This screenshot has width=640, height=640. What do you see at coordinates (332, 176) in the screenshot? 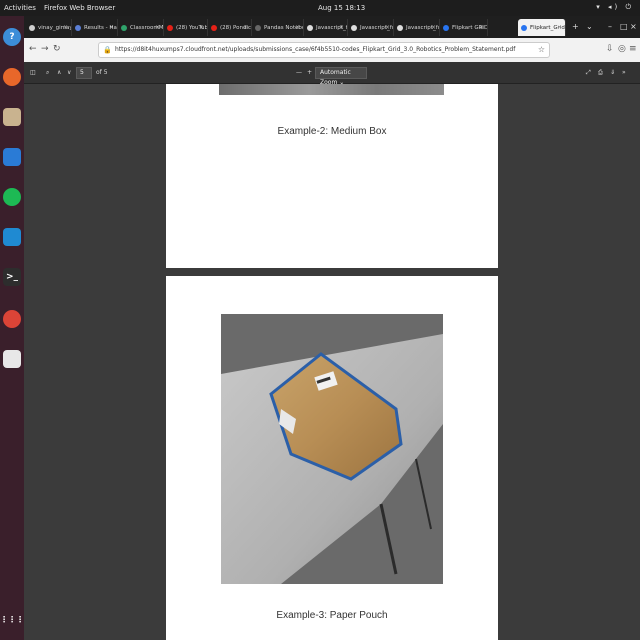
I see `pdf-page-4: Example-2: Medium Box` at bounding box center [332, 176].